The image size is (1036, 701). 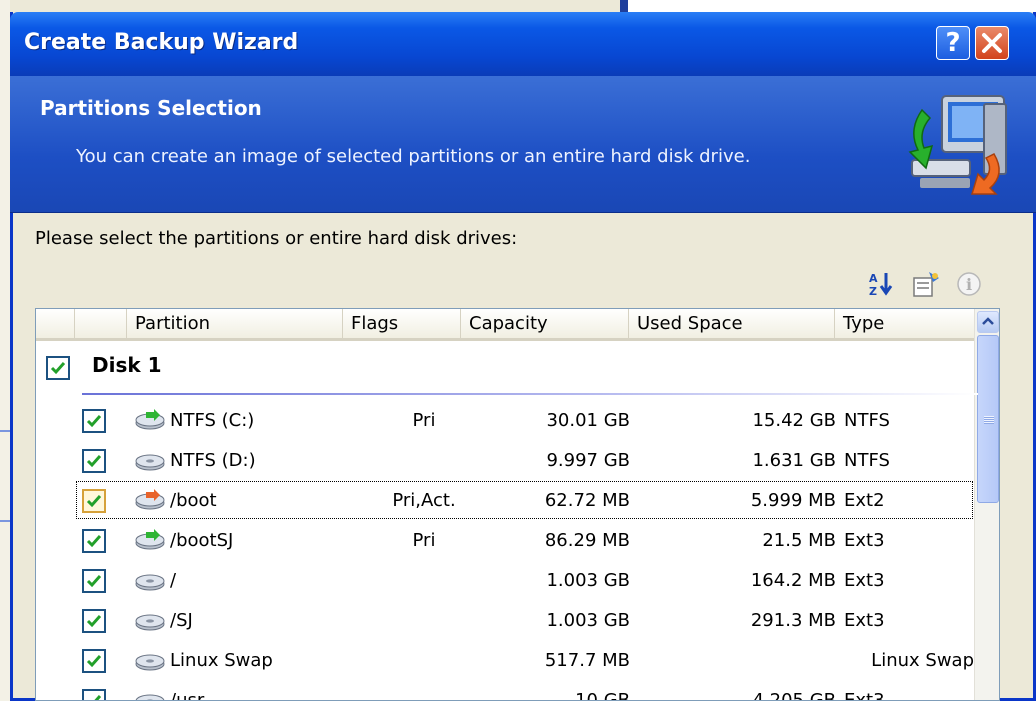 What do you see at coordinates (151, 108) in the screenshot?
I see `header-title: Partitions Selection` at bounding box center [151, 108].